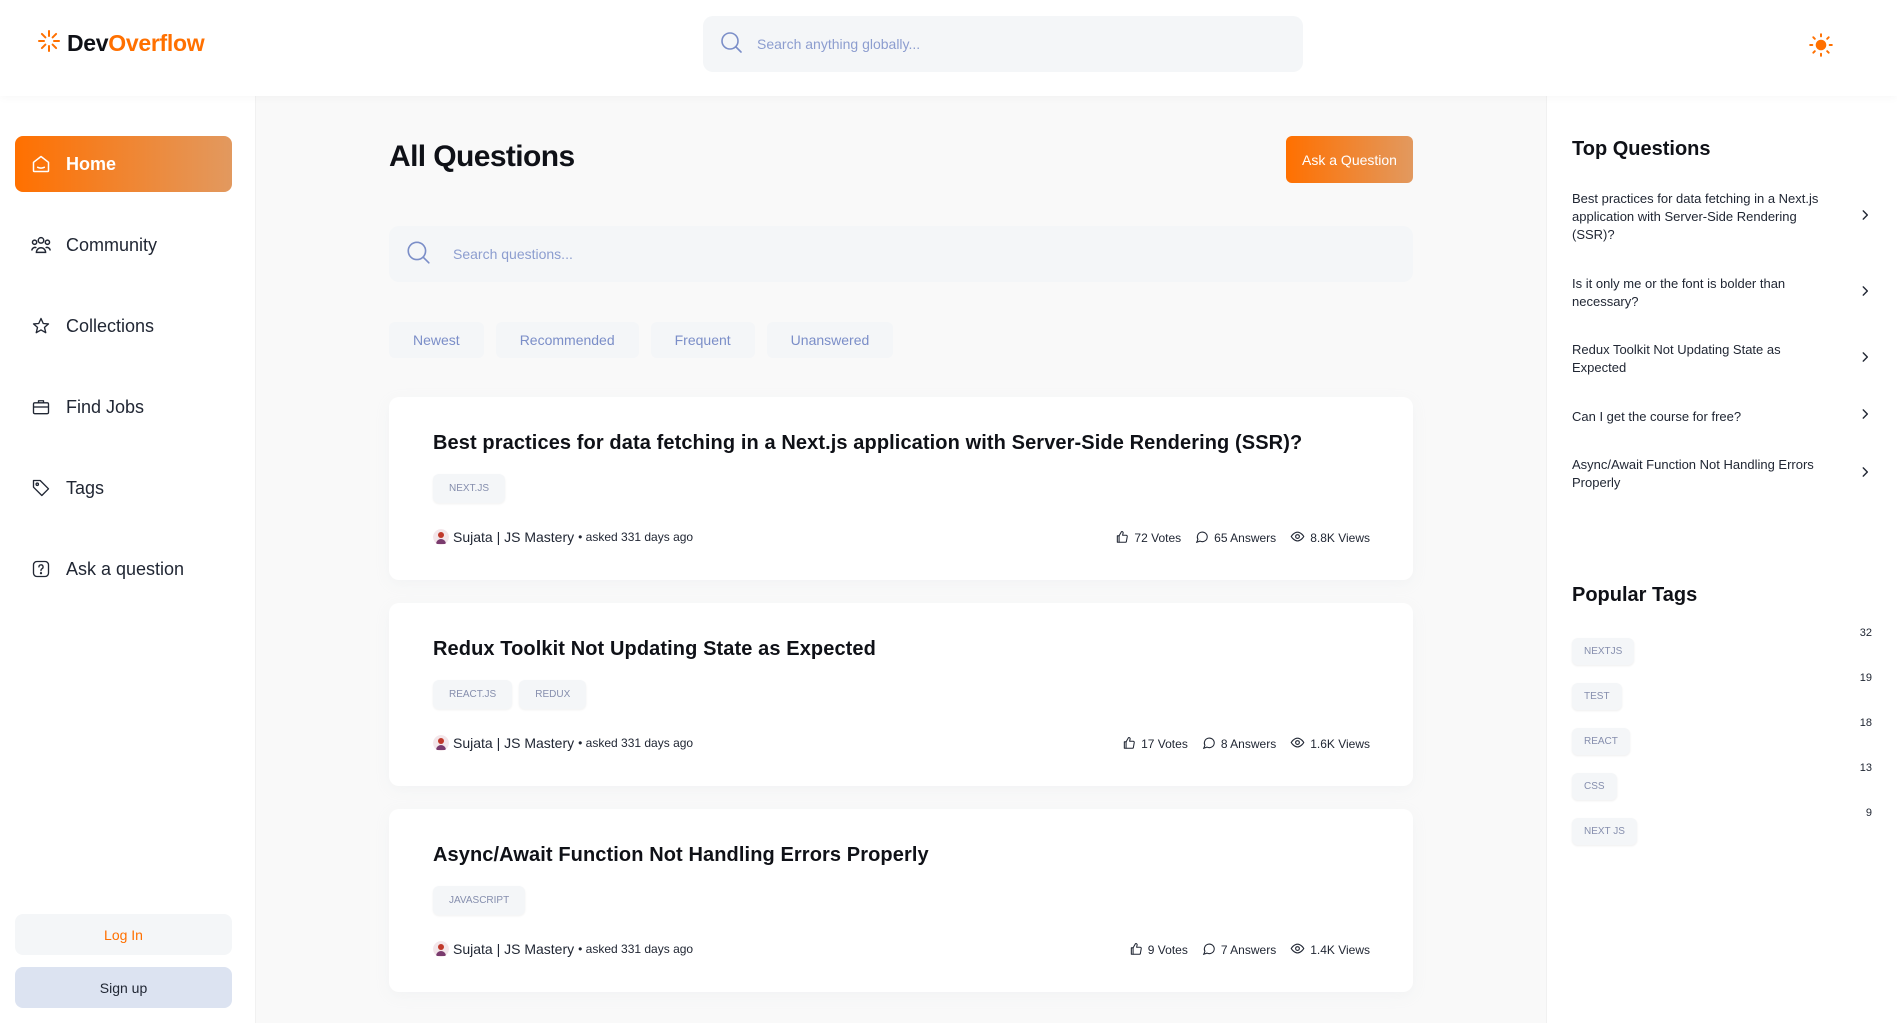 The image size is (1897, 1023). I want to click on sidebar-item-label: Ask a question, so click(125, 568).